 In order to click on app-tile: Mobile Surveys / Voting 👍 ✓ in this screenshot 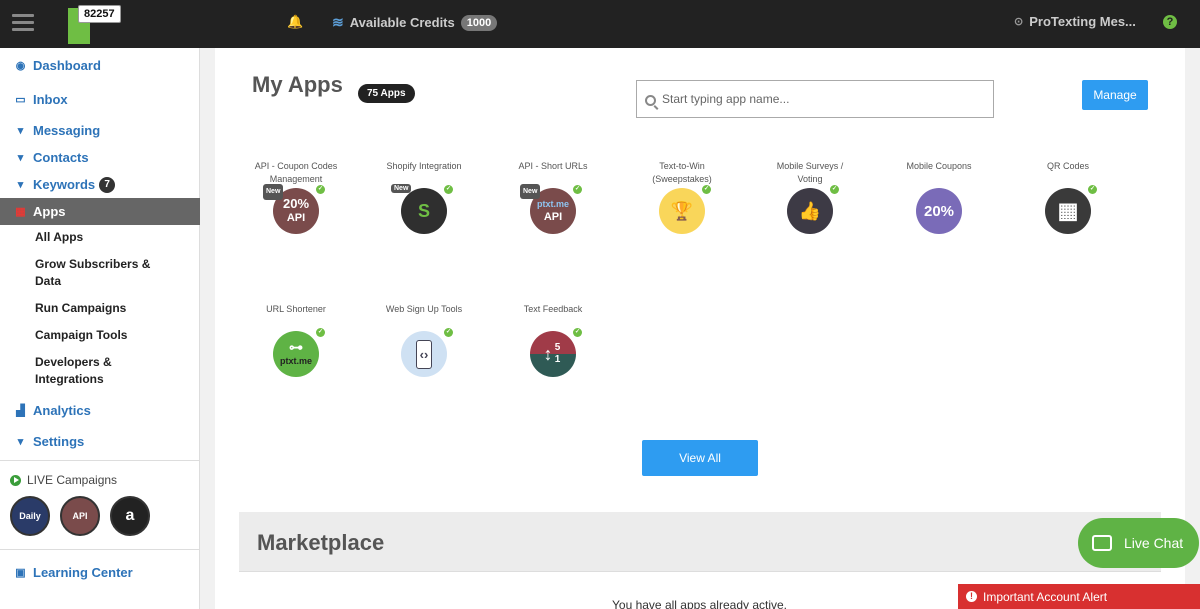, I will do `click(810, 197)`.